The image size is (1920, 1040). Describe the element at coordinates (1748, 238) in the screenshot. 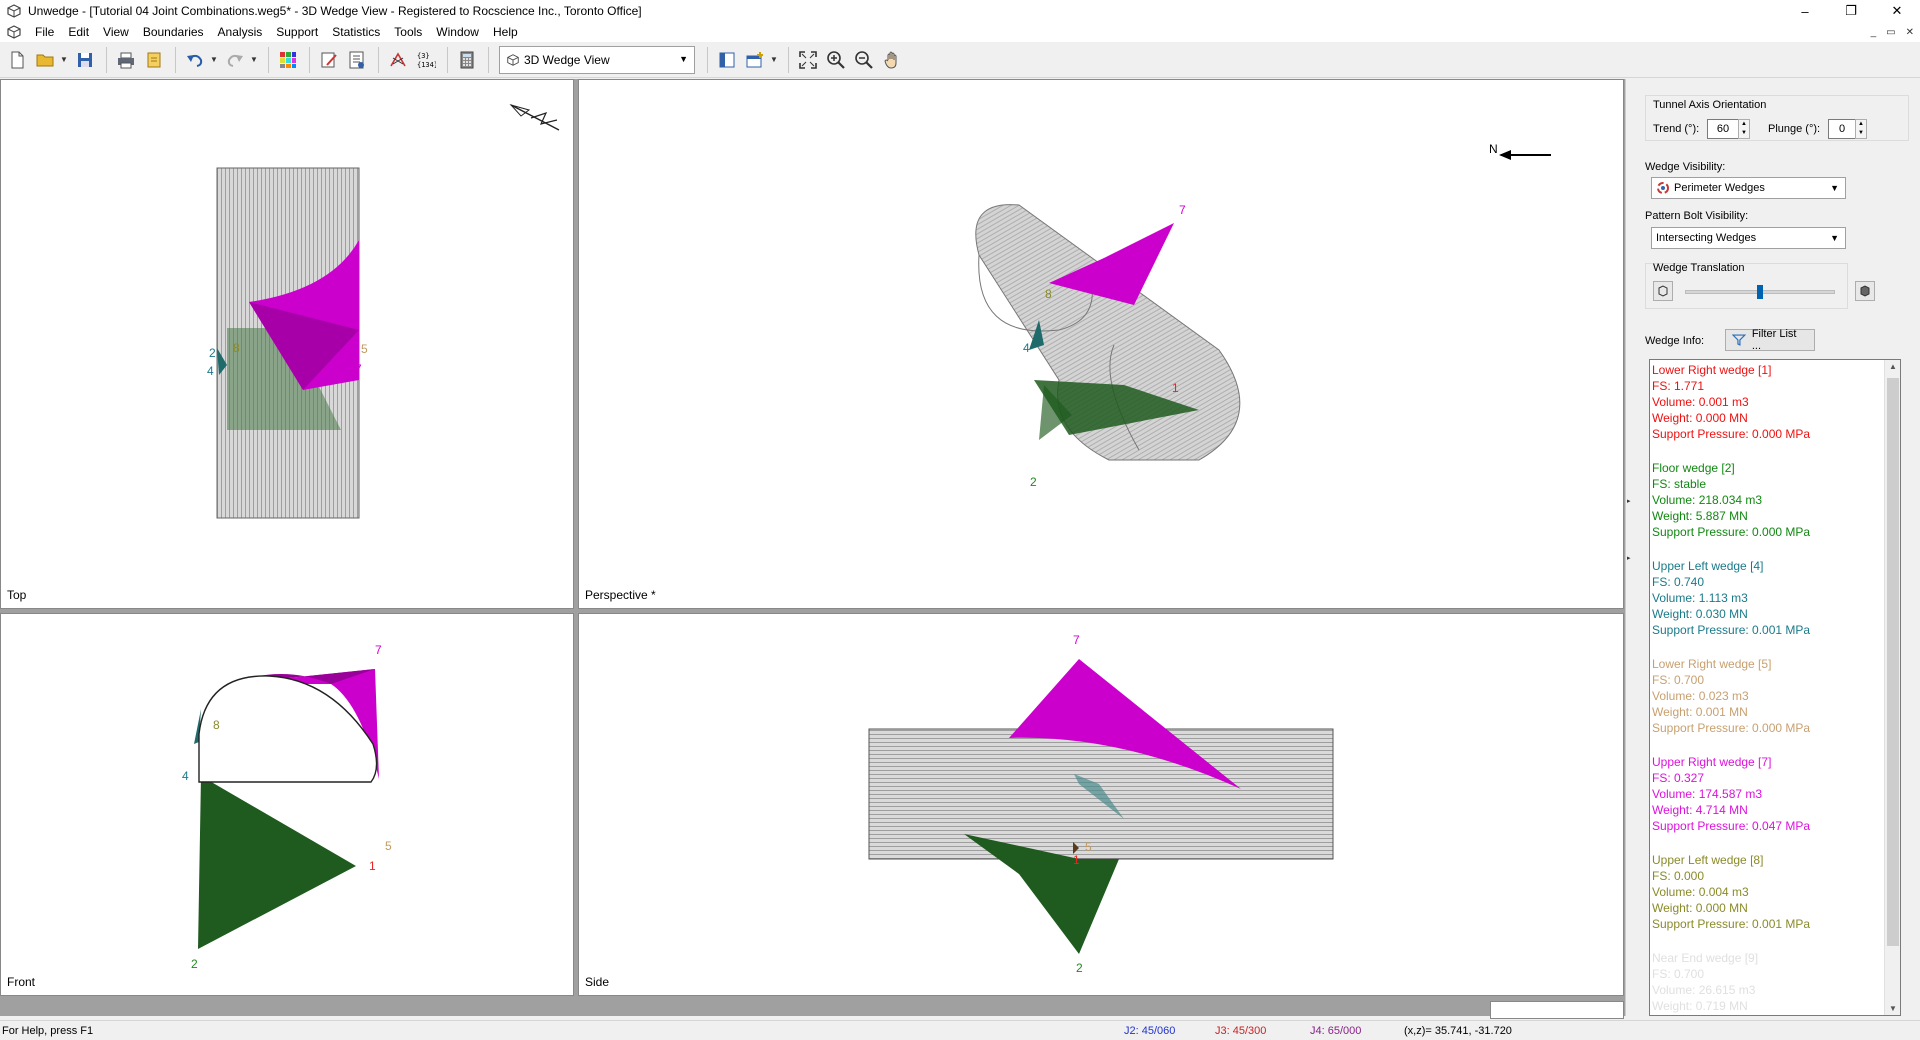

I see `bolt-visibility-select: Intersecting Wedges ▼` at that location.